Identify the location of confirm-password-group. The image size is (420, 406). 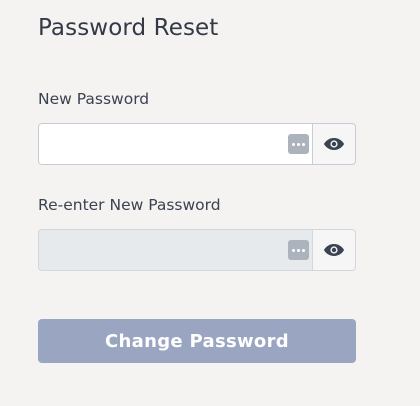
(197, 250).